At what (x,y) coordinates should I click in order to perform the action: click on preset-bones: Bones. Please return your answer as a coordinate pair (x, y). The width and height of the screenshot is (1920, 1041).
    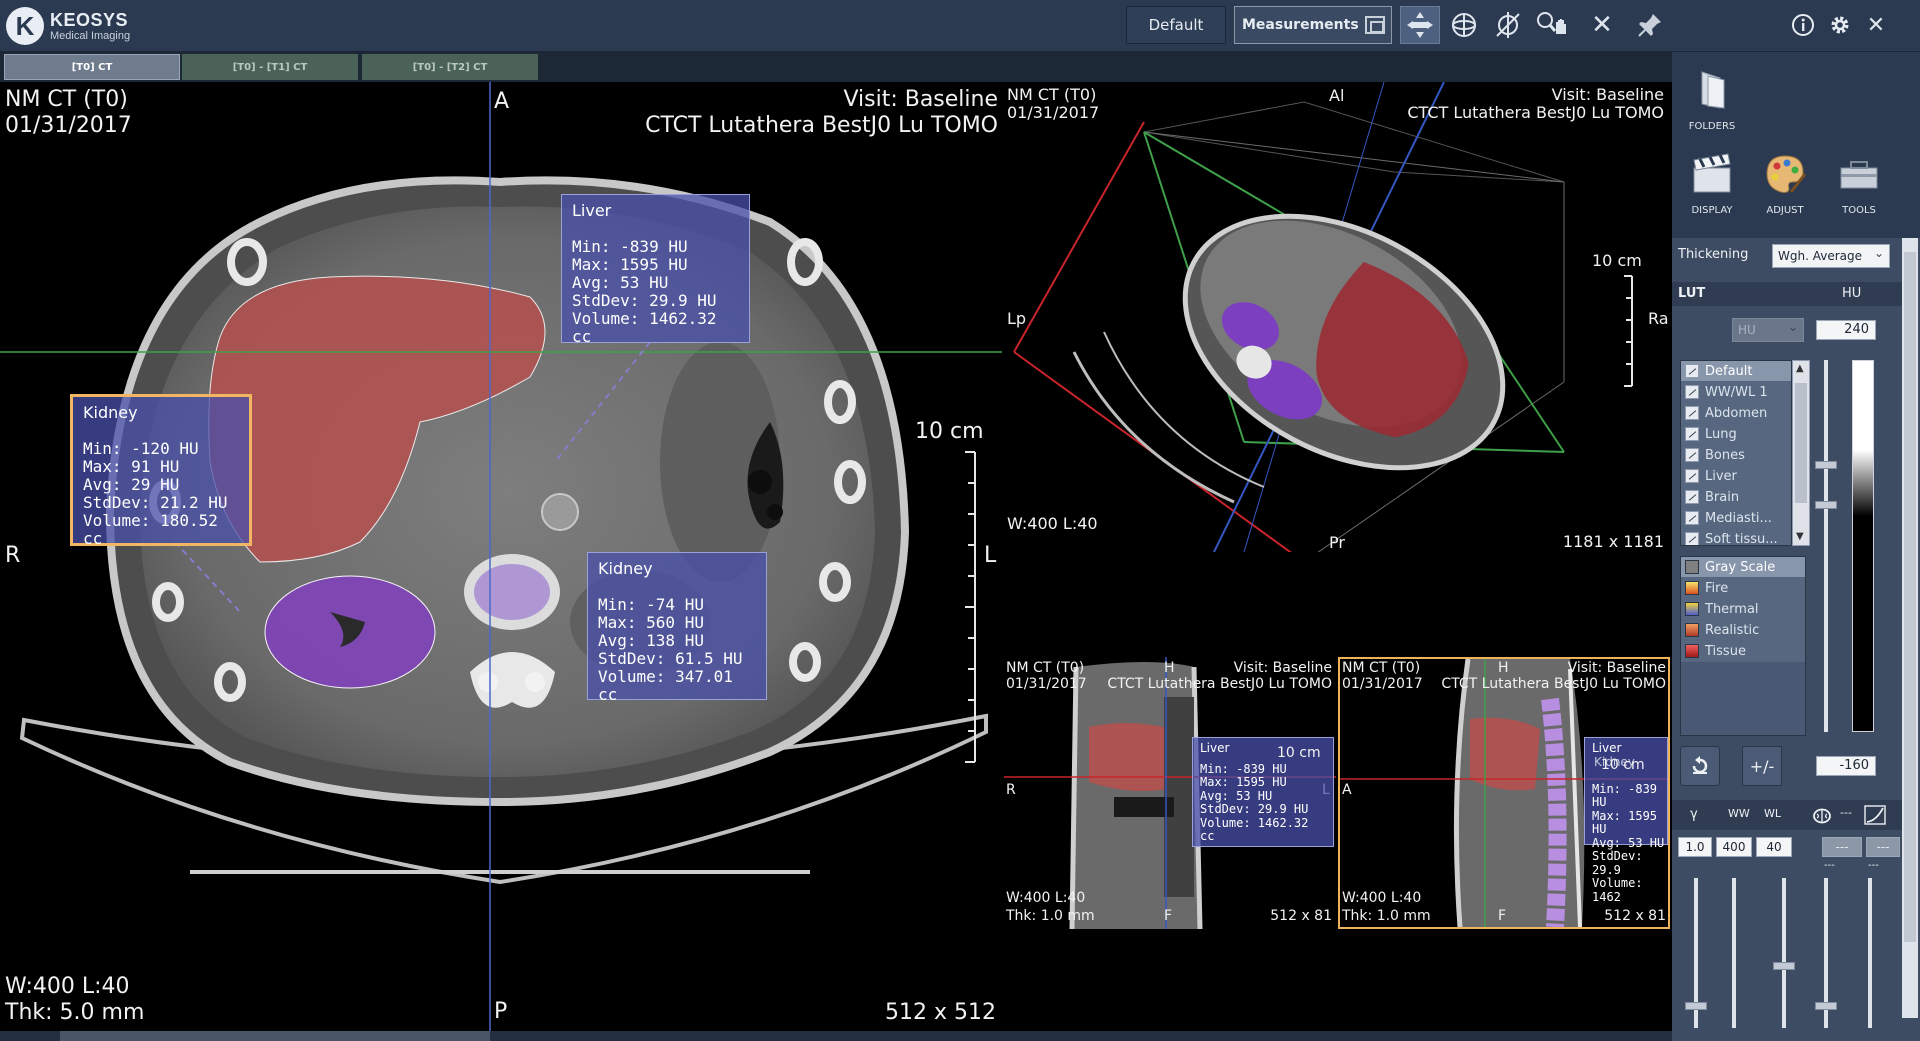
    Looking at the image, I should click on (1736, 455).